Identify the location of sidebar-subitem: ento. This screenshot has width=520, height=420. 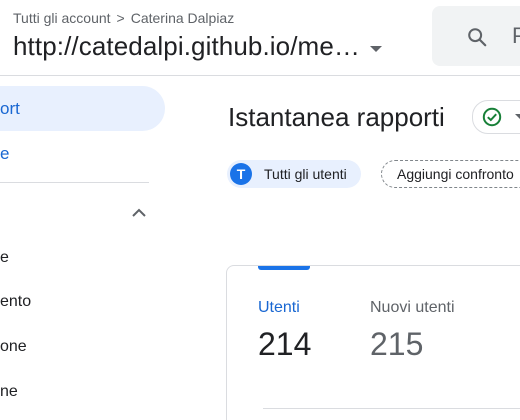
(15, 302).